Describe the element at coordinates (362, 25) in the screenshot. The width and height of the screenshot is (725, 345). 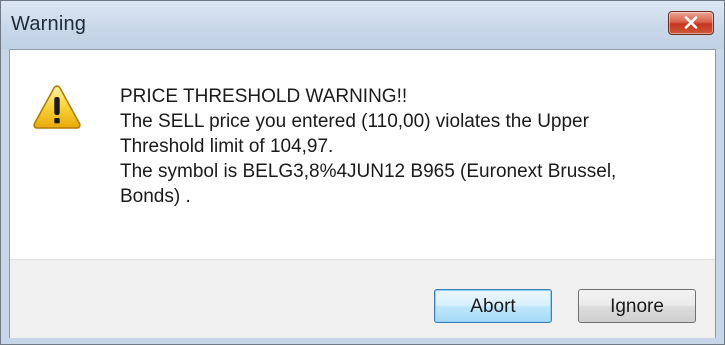
I see `title-bar: Warning` at that location.